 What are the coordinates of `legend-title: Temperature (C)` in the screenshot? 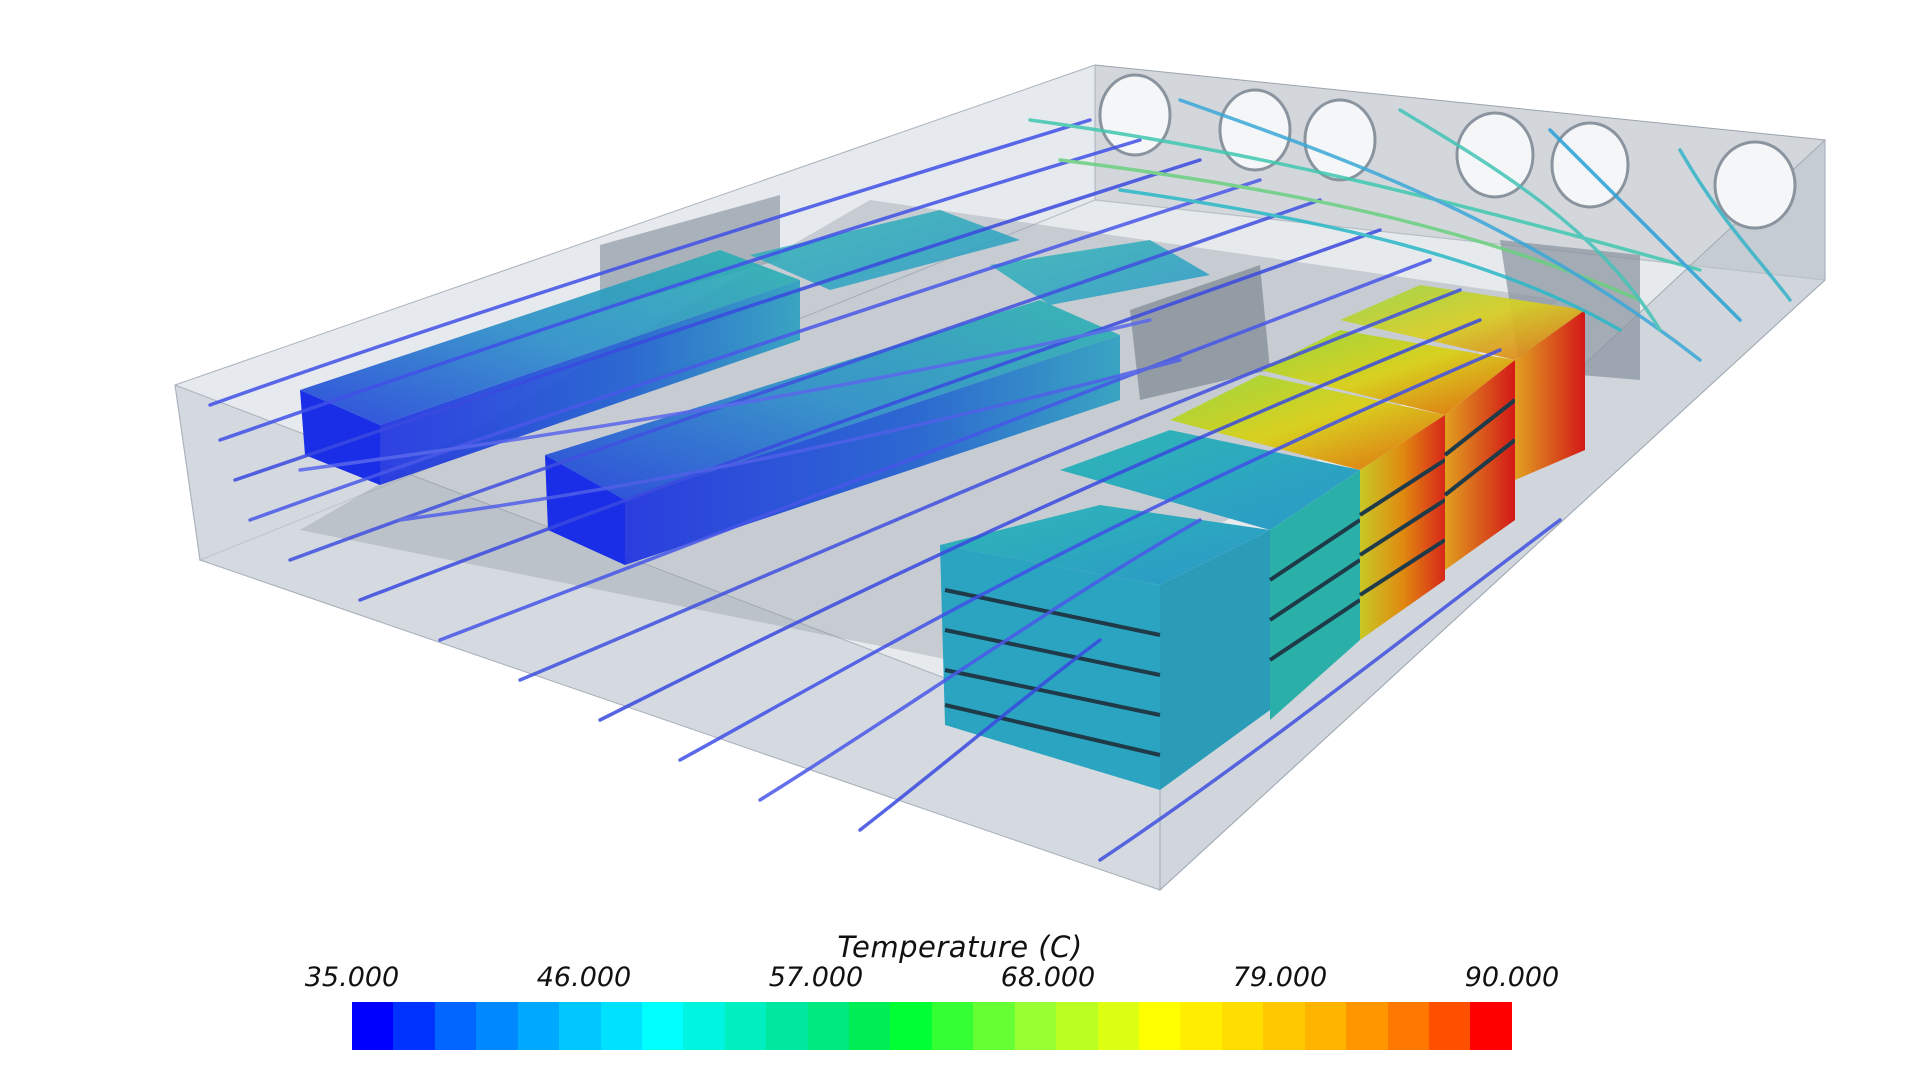 It's located at (960, 947).